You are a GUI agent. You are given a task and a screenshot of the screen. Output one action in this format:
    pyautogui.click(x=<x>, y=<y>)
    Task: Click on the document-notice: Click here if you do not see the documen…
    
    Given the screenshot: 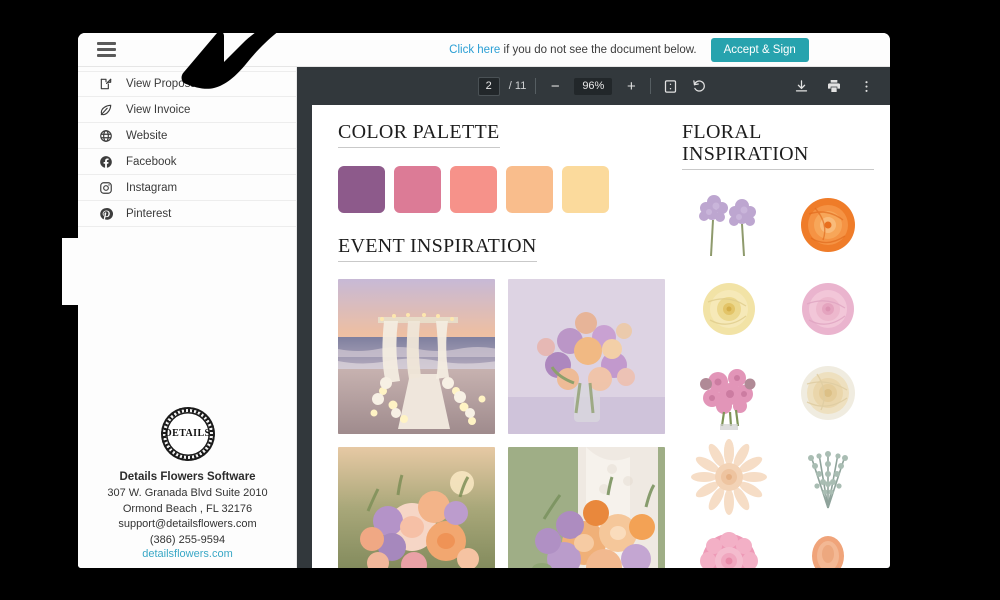 What is the action you would take?
    pyautogui.click(x=572, y=50)
    